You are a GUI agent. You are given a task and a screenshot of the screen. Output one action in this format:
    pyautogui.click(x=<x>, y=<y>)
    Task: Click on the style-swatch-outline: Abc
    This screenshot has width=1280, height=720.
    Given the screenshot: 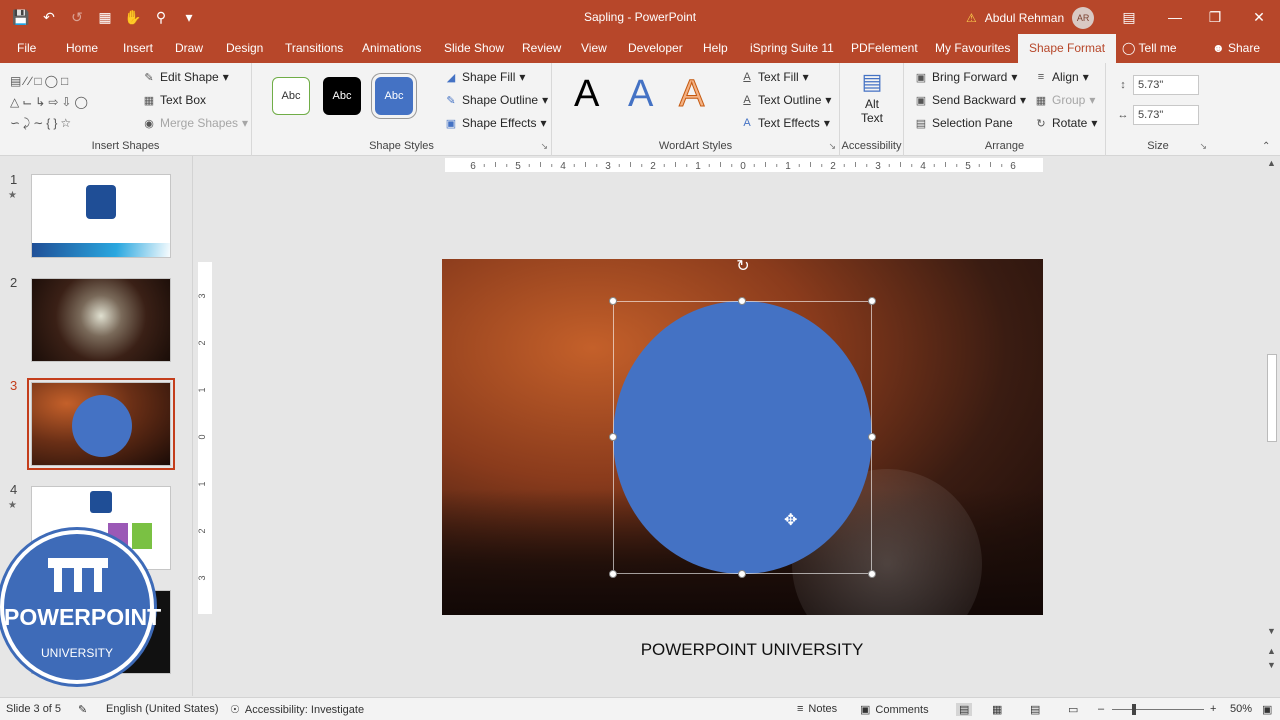 What is the action you would take?
    pyautogui.click(x=291, y=96)
    